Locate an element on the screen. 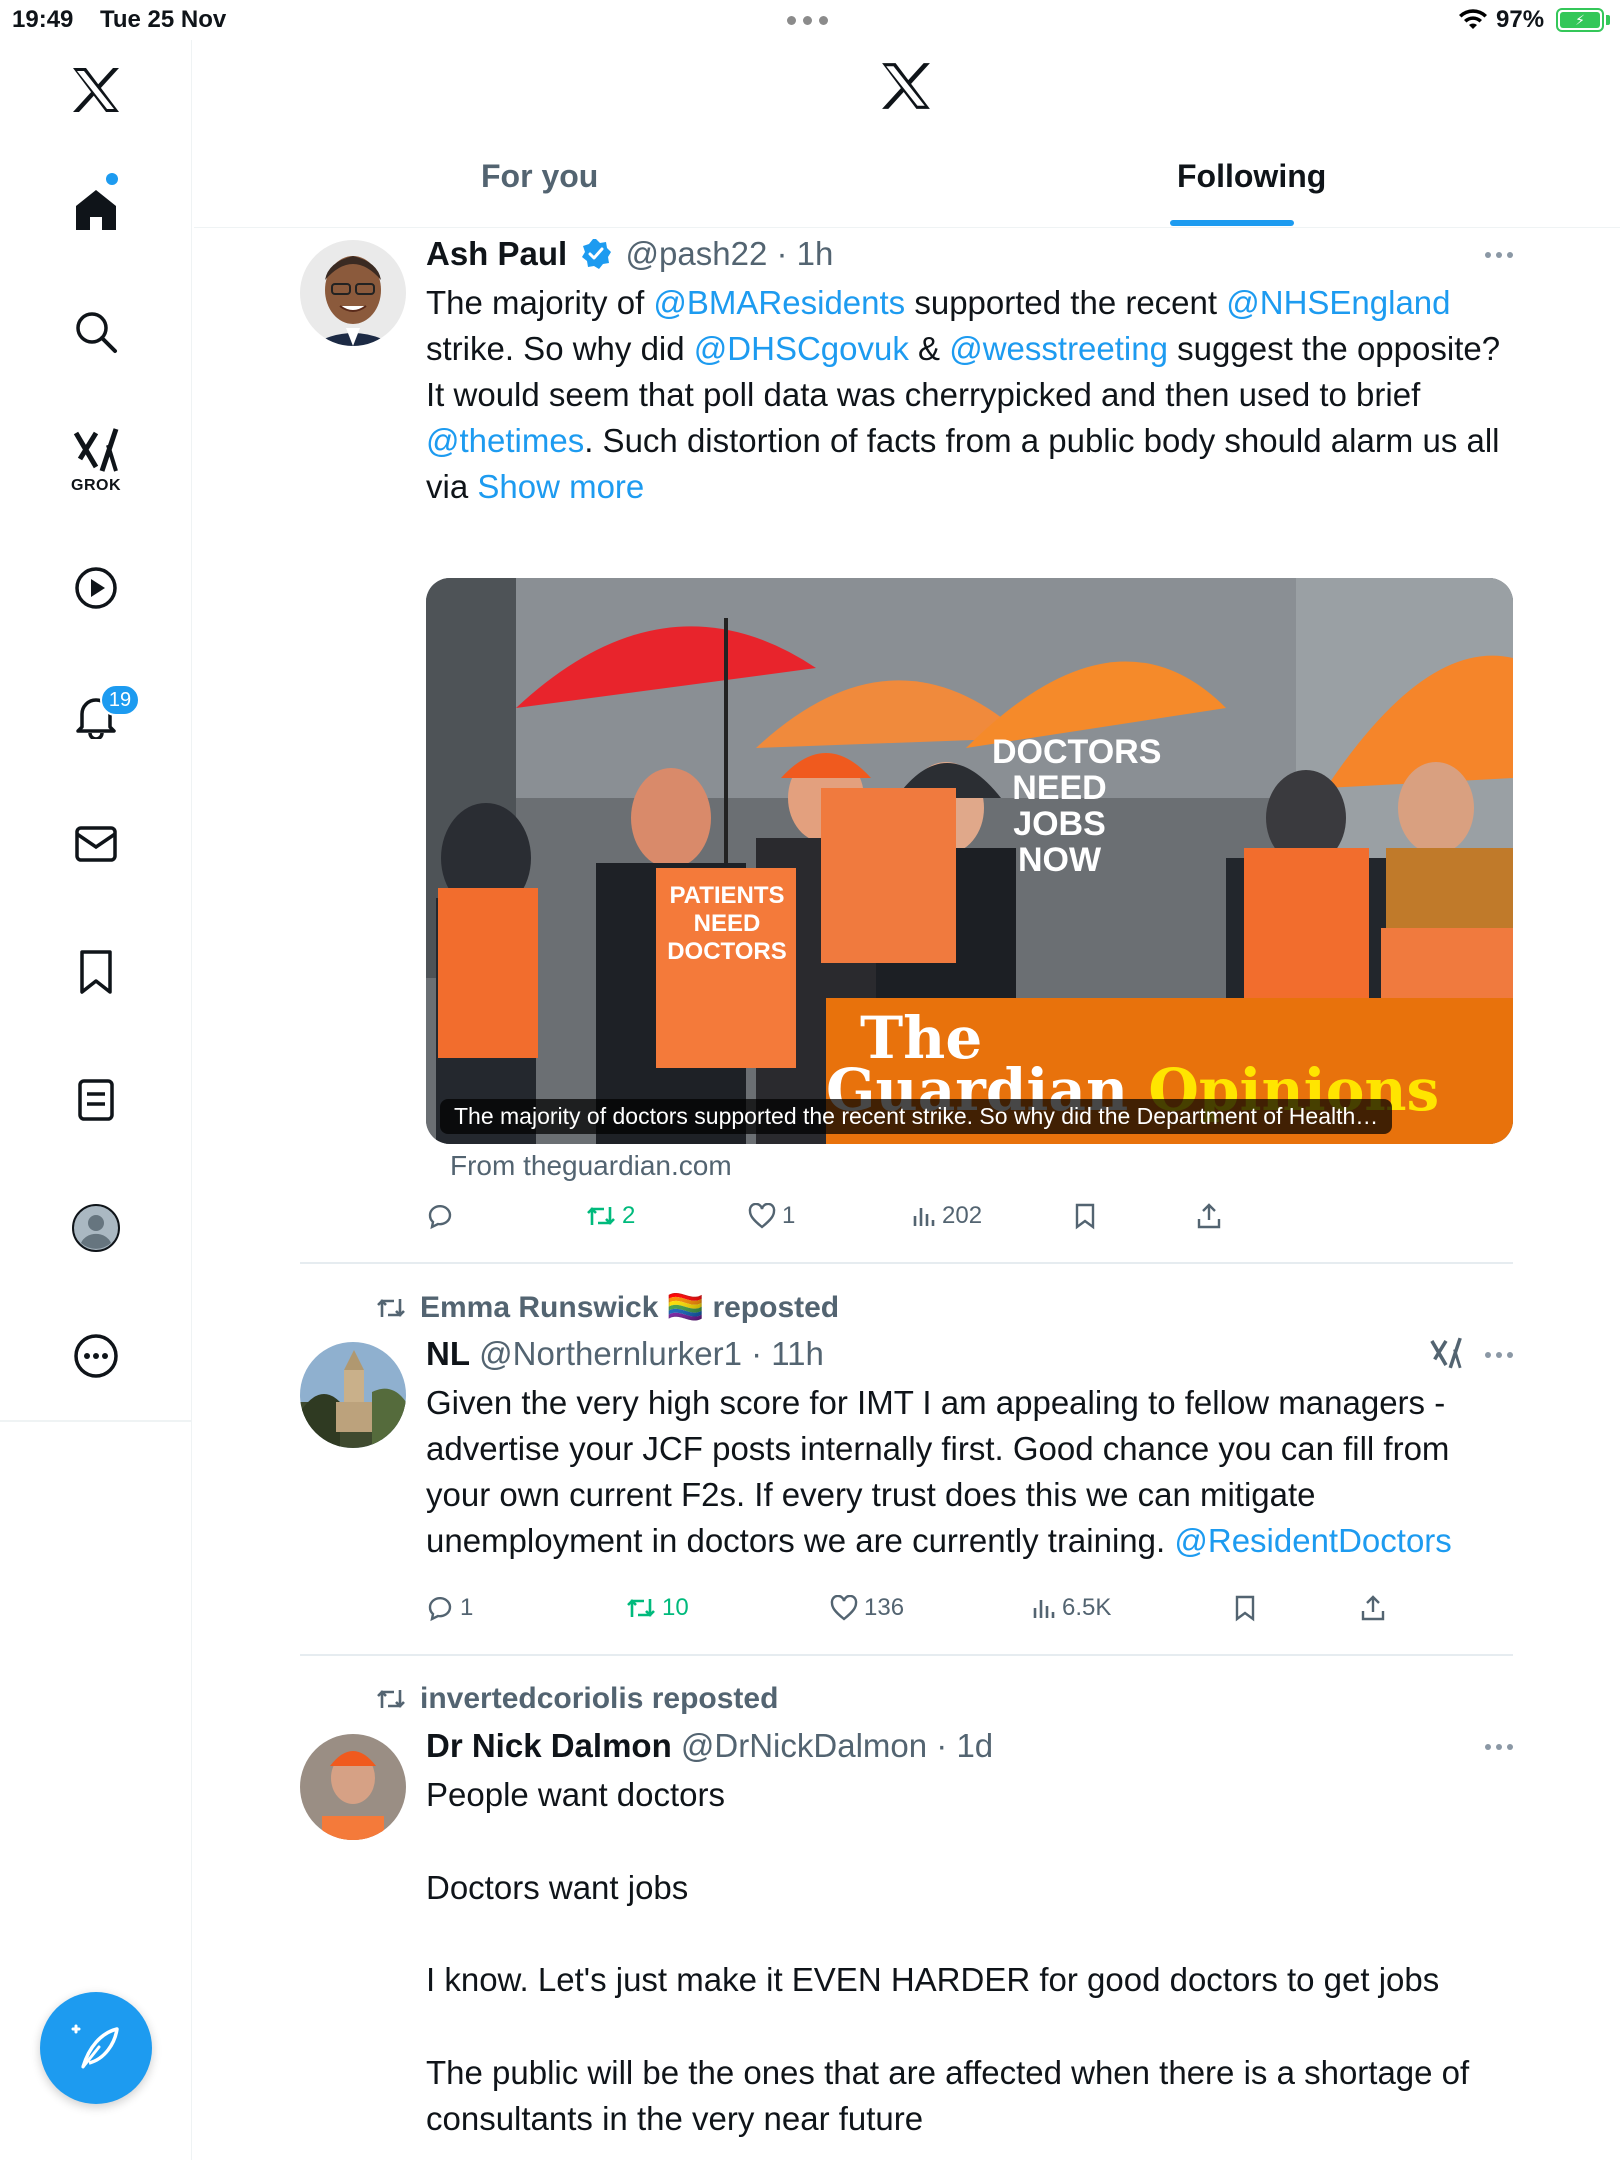 The image size is (1620, 2160). search-icon is located at coordinates (96, 332).